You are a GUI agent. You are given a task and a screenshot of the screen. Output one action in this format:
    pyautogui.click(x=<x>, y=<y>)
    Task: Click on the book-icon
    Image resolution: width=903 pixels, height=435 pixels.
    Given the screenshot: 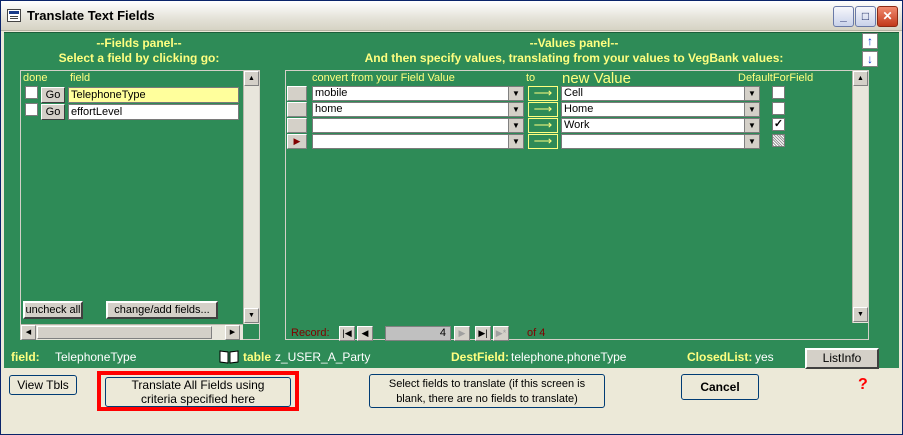 What is the action you would take?
    pyautogui.click(x=229, y=357)
    